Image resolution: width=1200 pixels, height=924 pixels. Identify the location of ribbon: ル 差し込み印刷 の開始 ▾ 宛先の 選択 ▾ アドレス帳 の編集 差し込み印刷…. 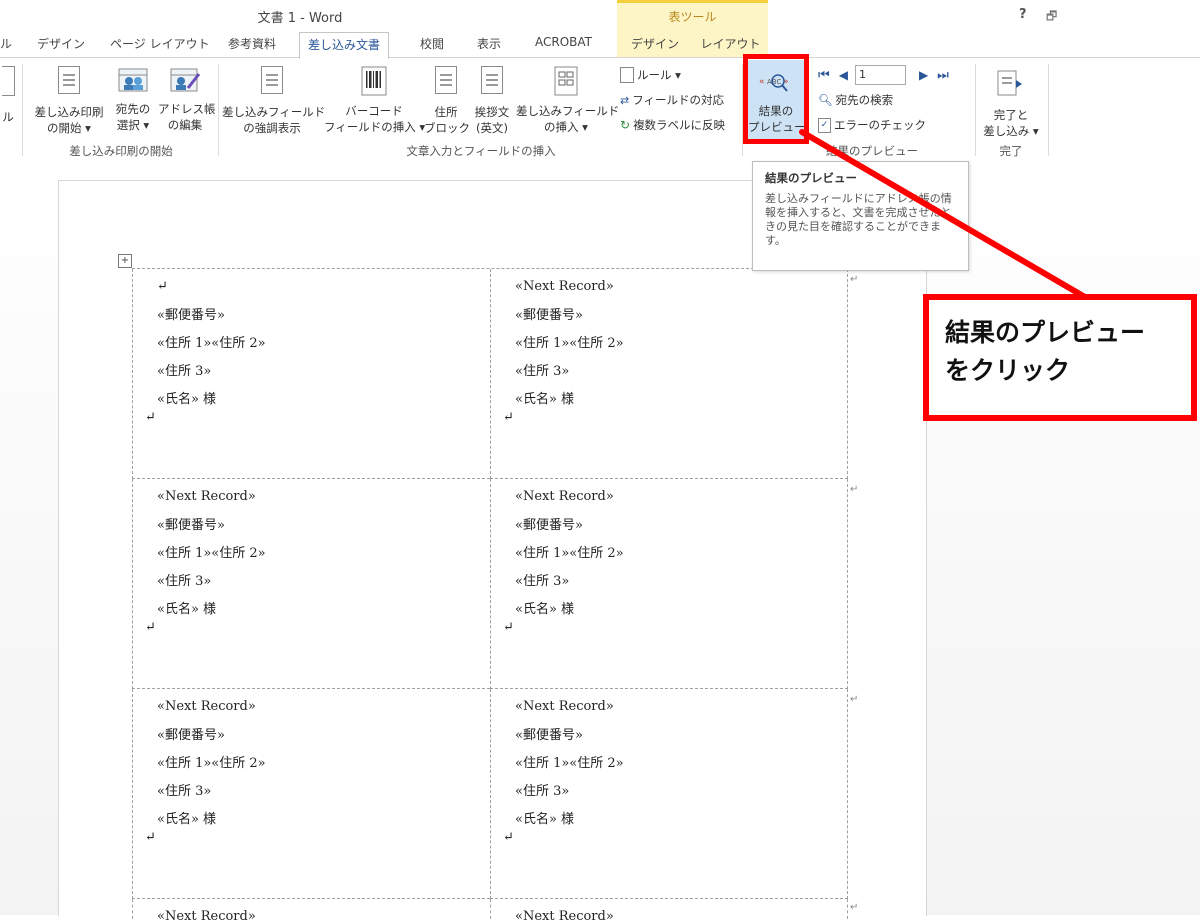
(600, 110).